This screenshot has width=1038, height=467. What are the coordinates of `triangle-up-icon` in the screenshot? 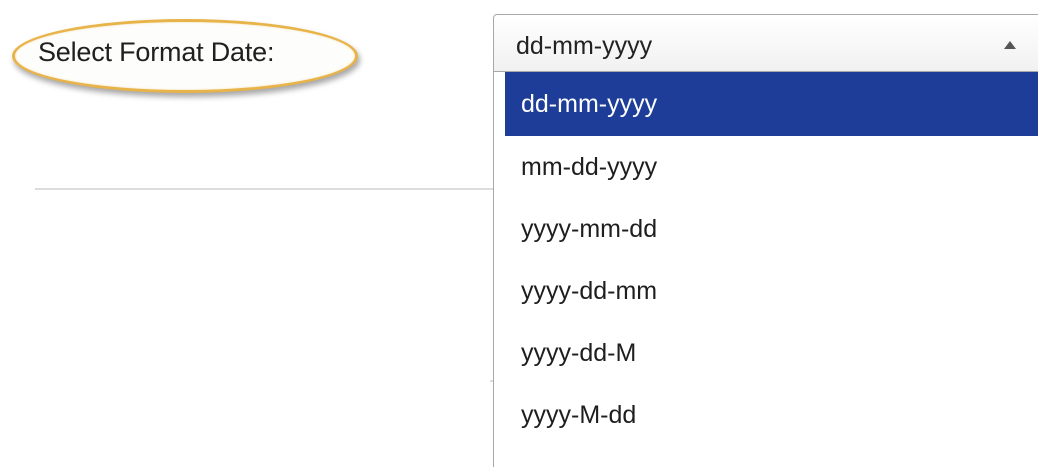 It's located at (1010, 45).